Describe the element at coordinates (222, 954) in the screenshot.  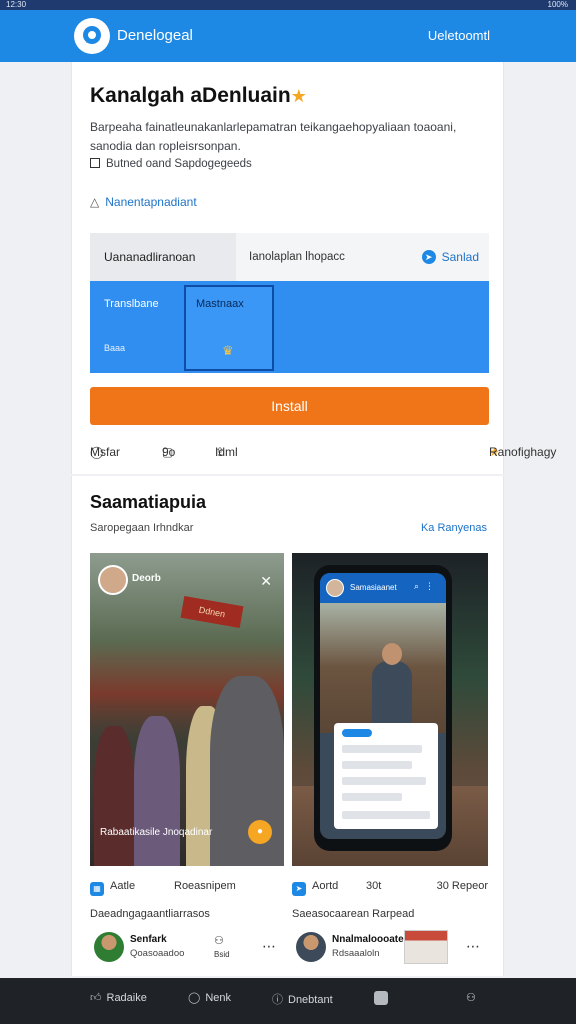
I see `review-extra: Bsid` at that location.